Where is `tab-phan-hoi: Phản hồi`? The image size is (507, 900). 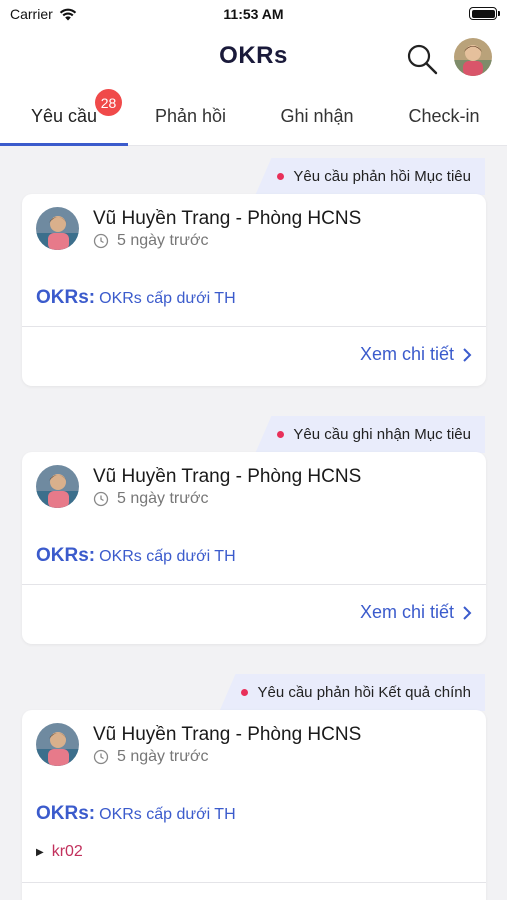 tab-phan-hoi: Phản hồi is located at coordinates (190, 116).